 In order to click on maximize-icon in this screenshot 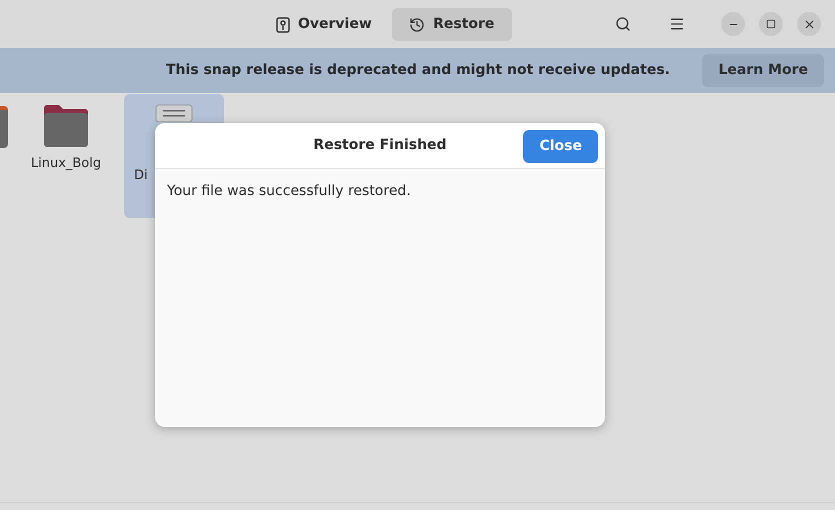, I will do `click(771, 24)`.